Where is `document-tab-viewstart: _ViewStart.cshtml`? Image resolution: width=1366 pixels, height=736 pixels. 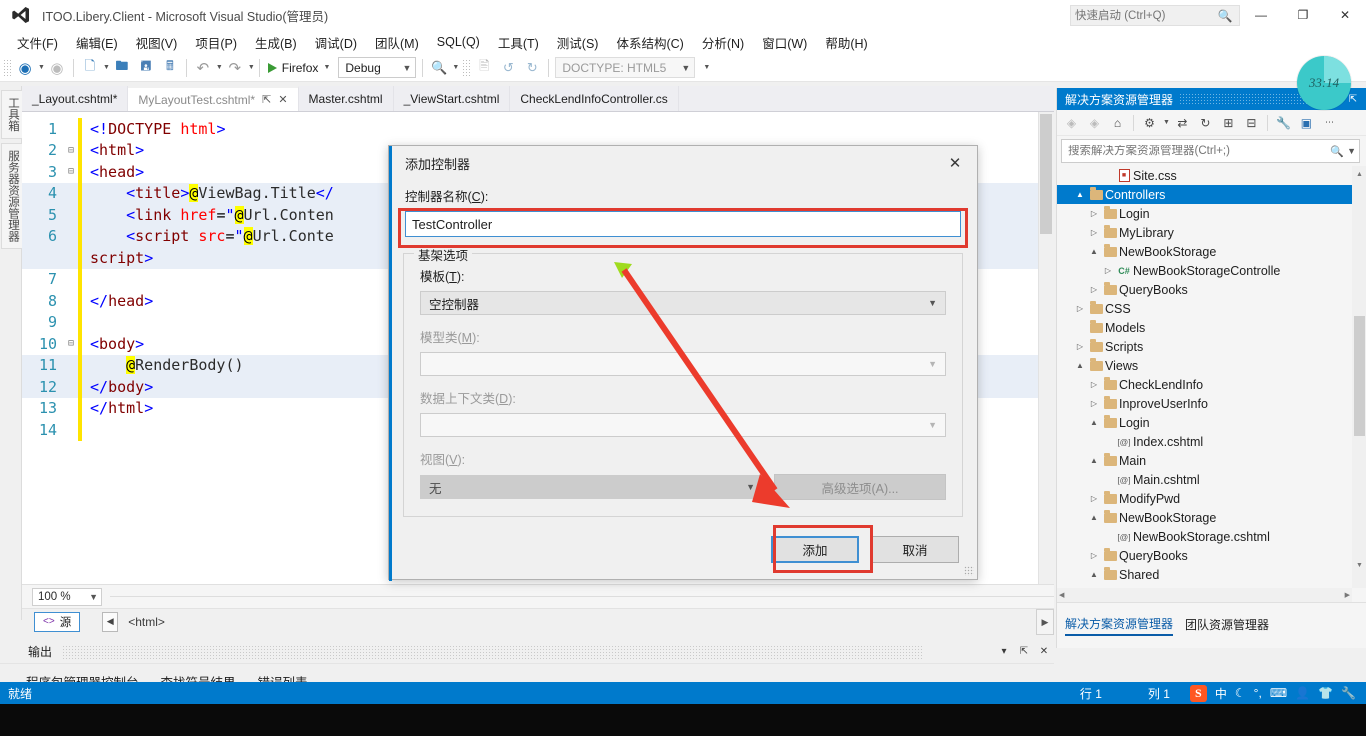
document-tab-viewstart: _ViewStart.cshtml is located at coordinates (452, 98).